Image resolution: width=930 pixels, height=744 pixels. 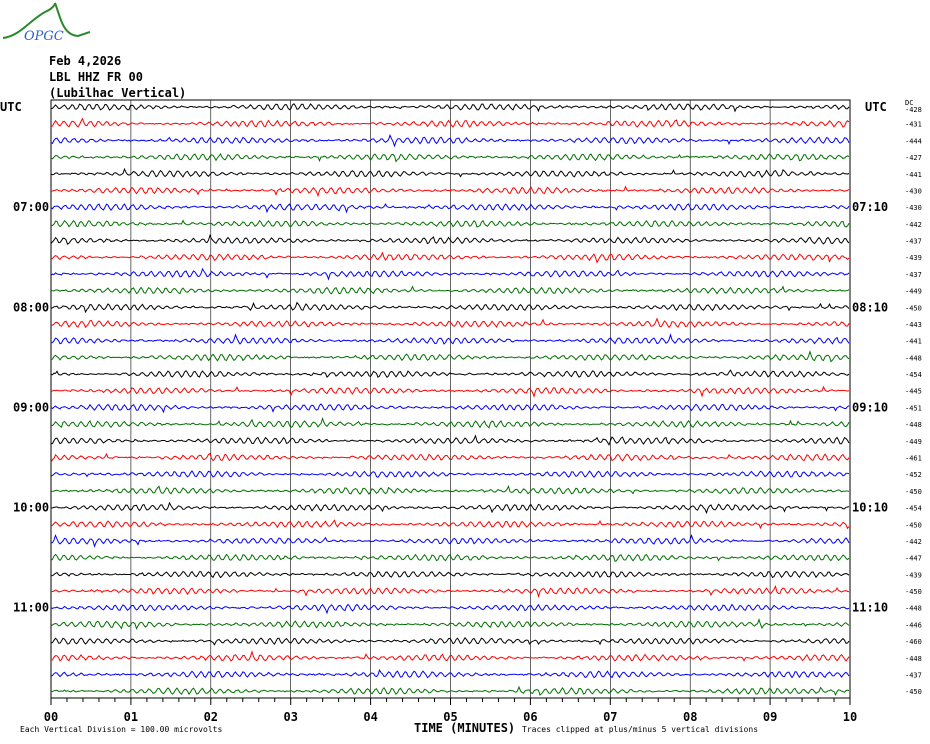 I want to click on left-time-label: 10:00, so click(x=31, y=508).